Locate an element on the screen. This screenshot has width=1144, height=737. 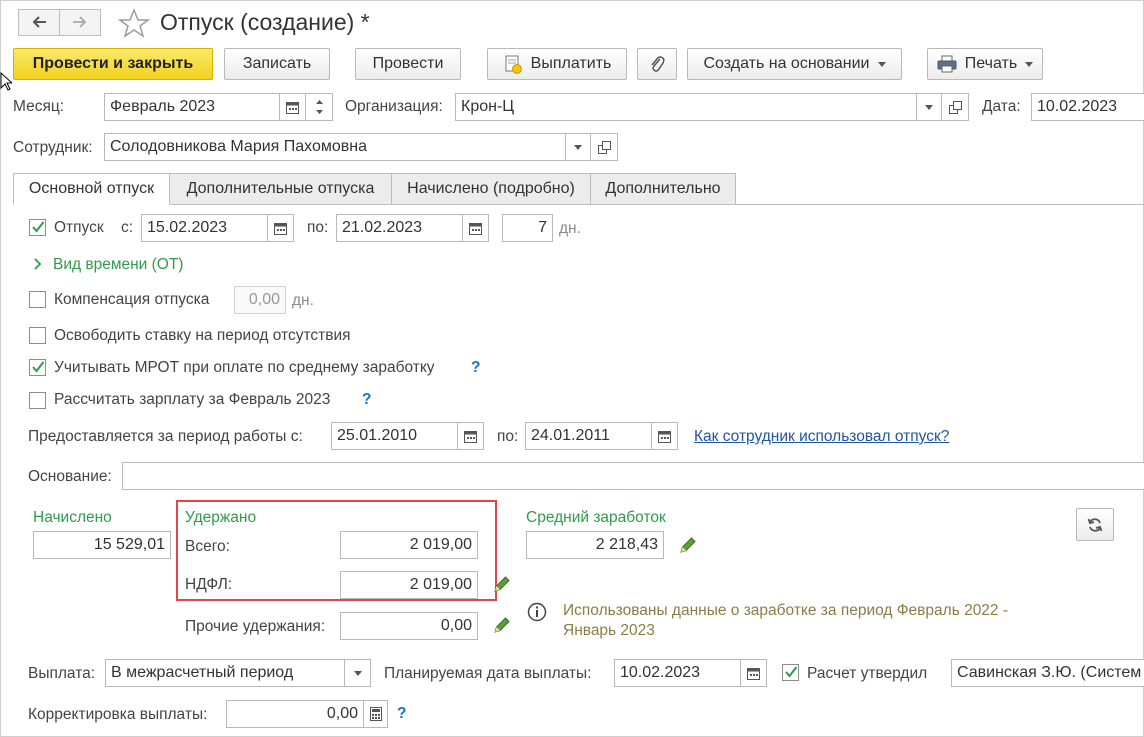
organization-field: Крон-Ц is located at coordinates (686, 107).